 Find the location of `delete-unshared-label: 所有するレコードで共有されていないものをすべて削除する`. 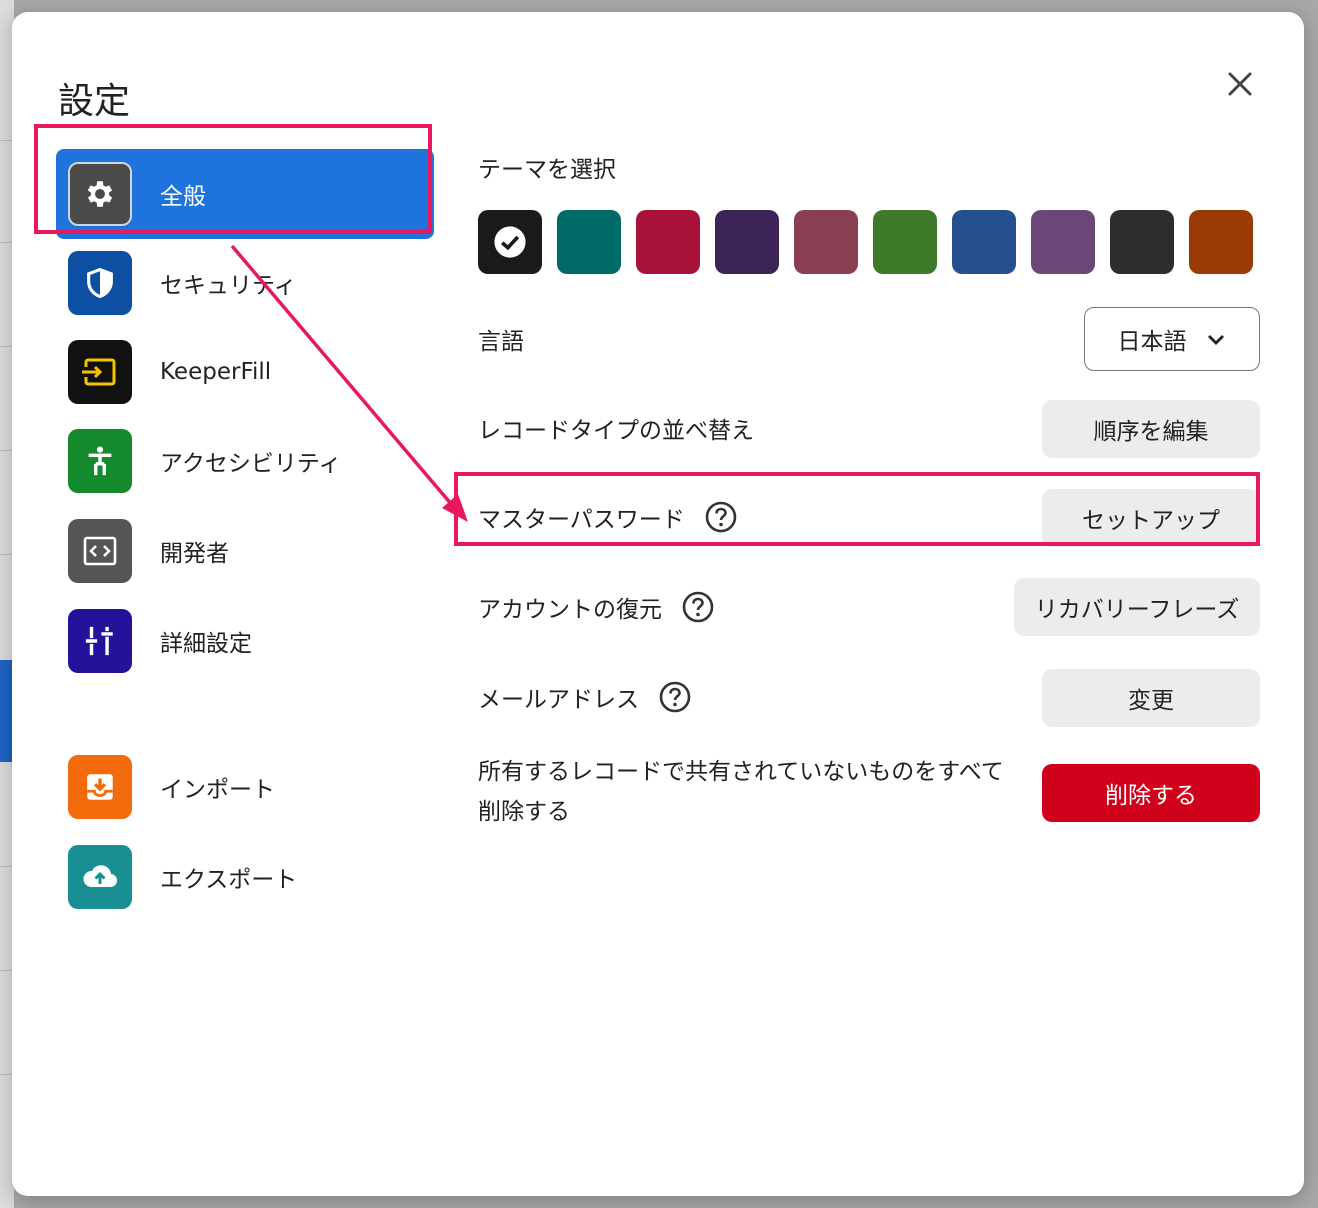

delete-unshared-label: 所有するレコードで共有されていないものをすべて削除する is located at coordinates (741, 792).